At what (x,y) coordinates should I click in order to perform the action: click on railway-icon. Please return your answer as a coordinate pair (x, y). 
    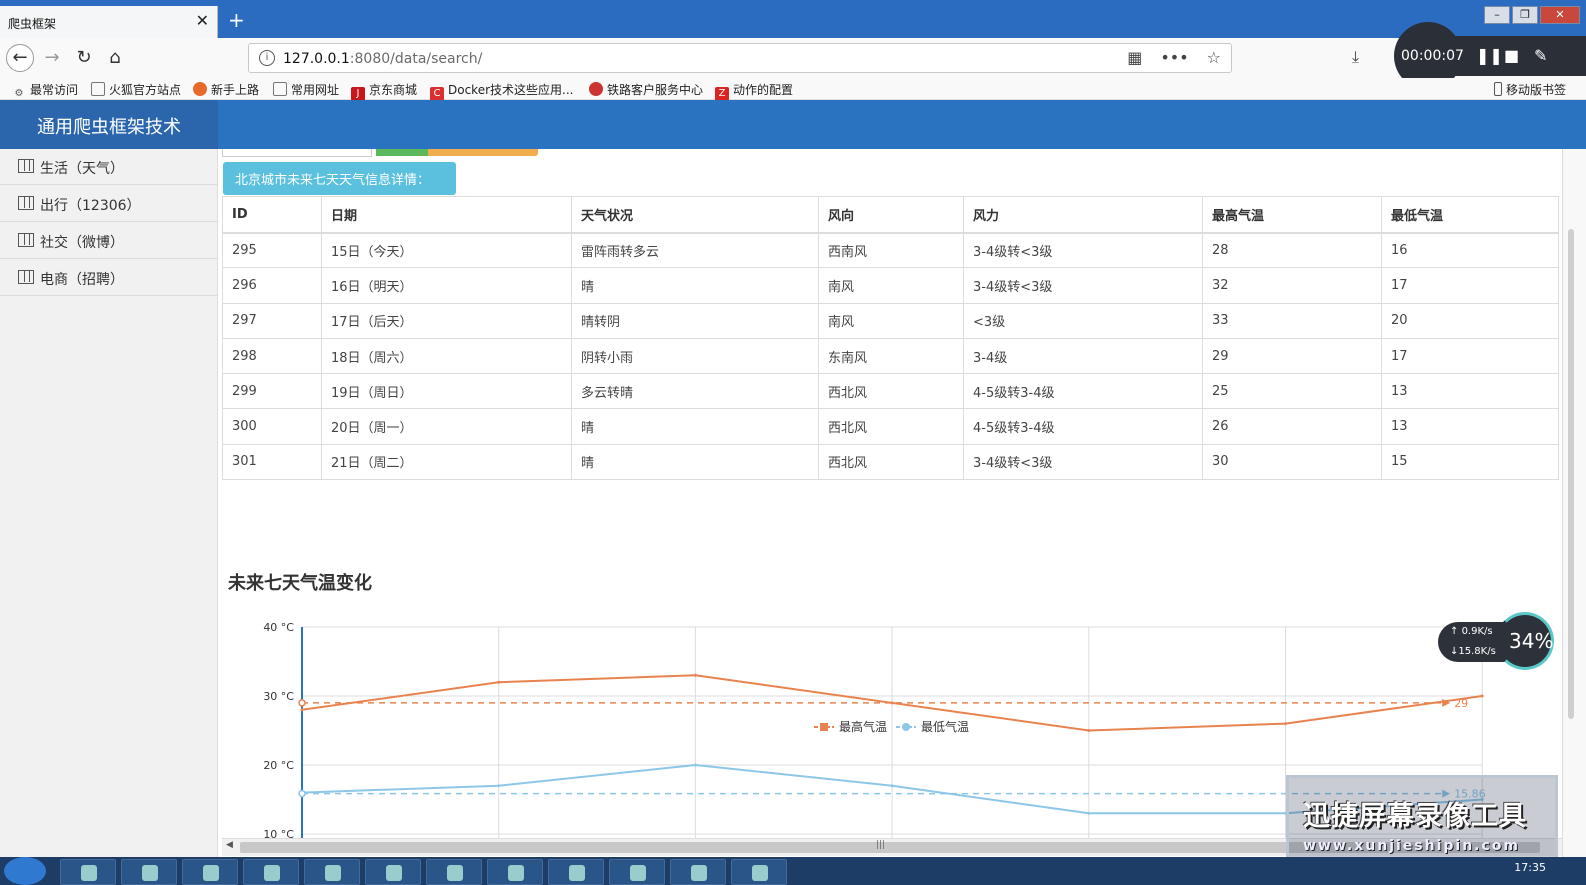
    Looking at the image, I should click on (596, 89).